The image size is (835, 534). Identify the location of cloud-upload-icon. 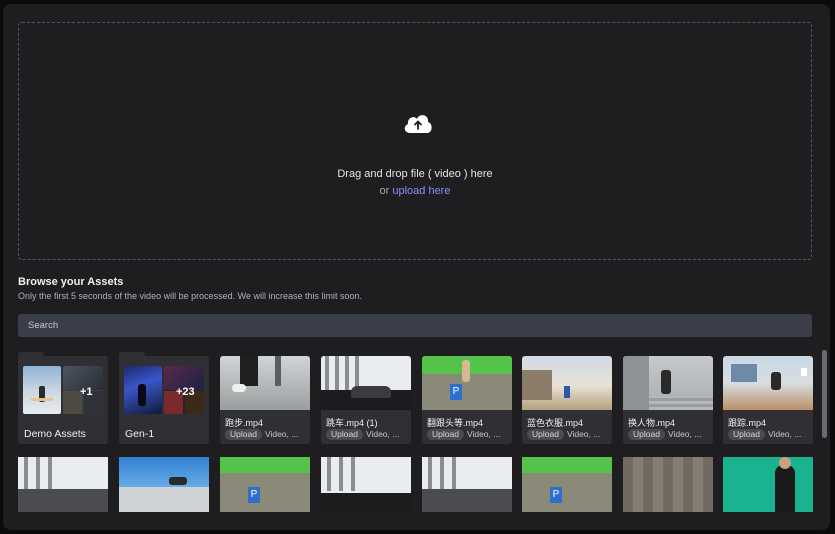
(418, 123).